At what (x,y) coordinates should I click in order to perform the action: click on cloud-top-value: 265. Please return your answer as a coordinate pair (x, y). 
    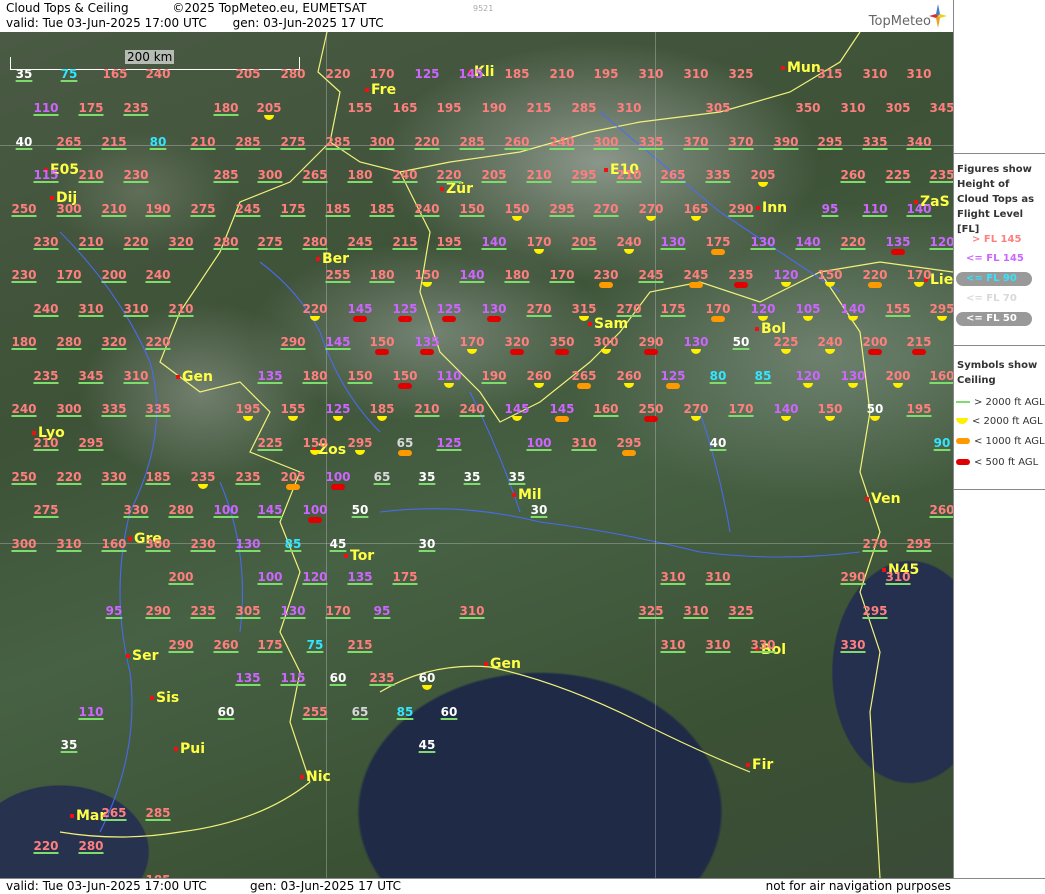
    Looking at the image, I should click on (69, 142).